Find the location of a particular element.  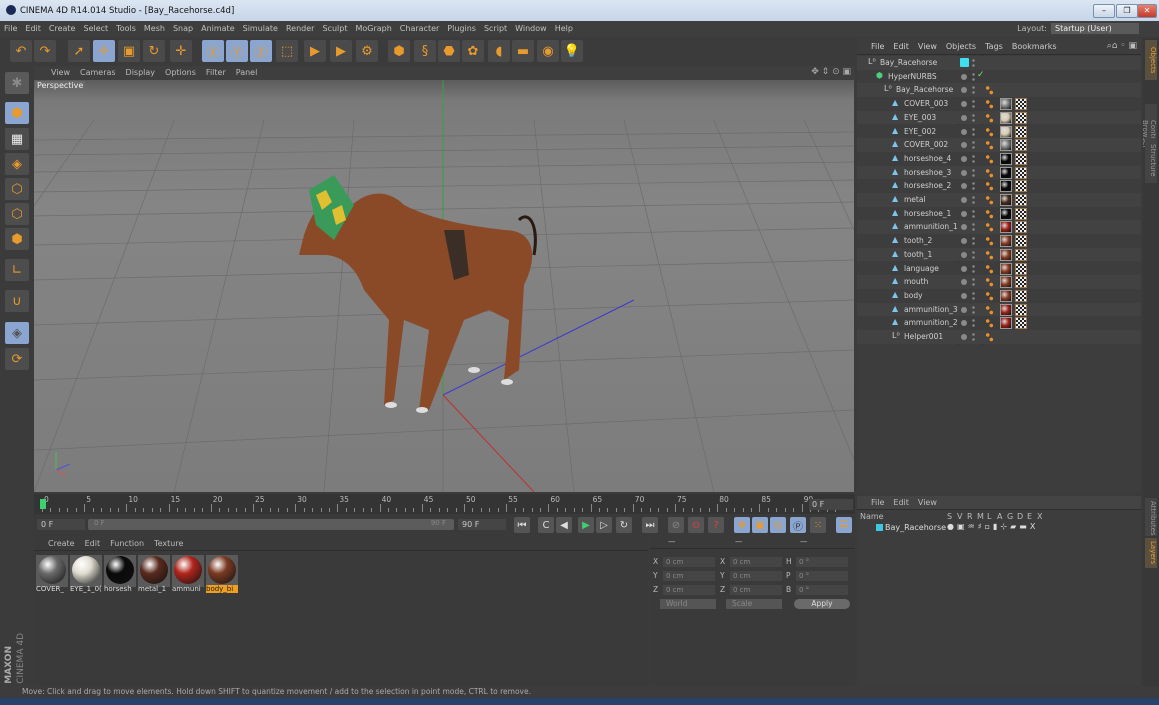

material-swatch: COVER_ is located at coordinates (52, 574).